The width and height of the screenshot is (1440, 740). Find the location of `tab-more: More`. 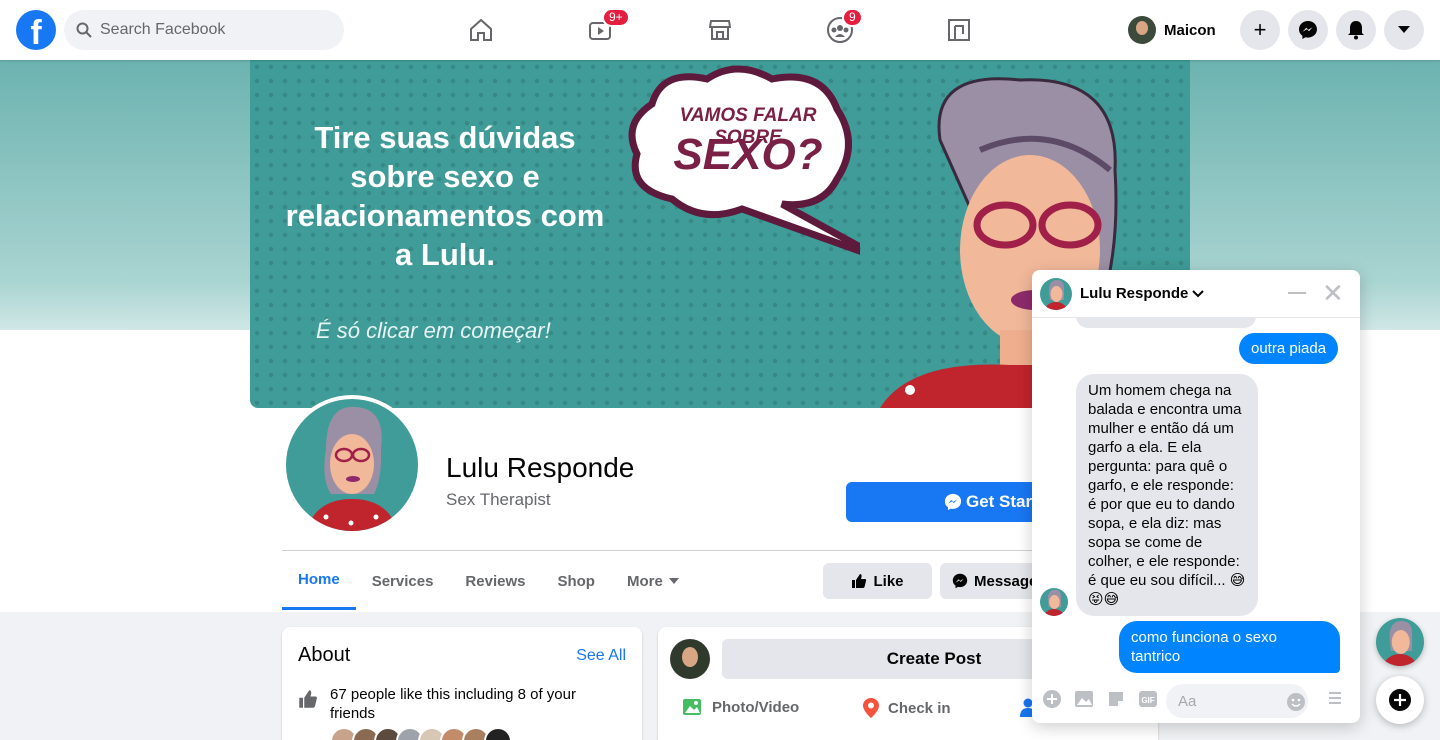

tab-more: More is located at coordinates (653, 581).